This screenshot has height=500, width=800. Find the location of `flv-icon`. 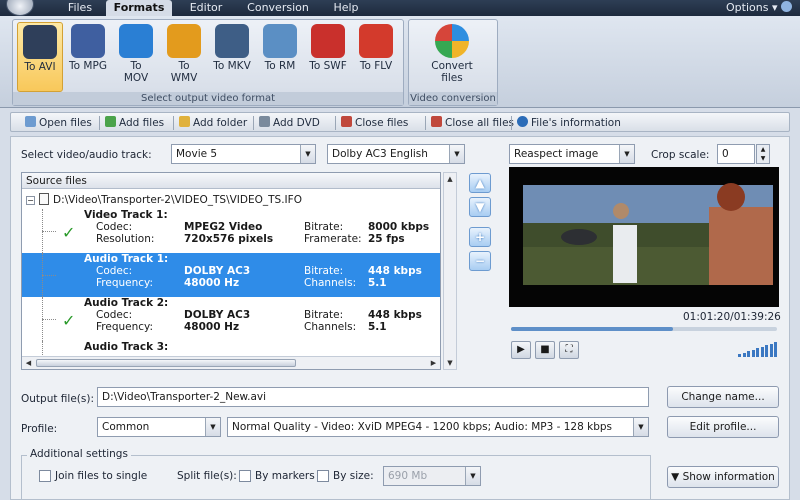

flv-icon is located at coordinates (376, 41).